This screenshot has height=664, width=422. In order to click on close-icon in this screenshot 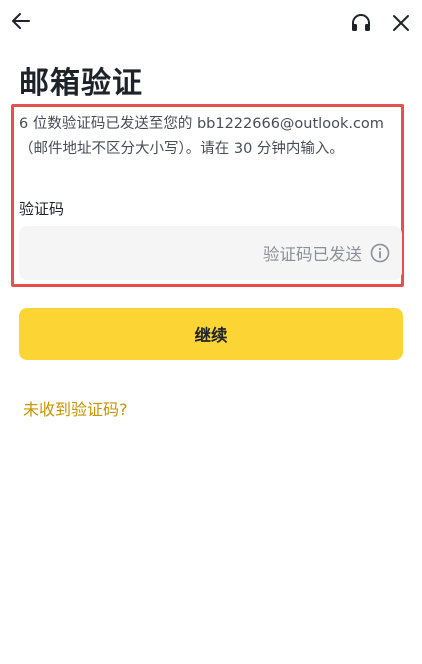, I will do `click(401, 23)`.